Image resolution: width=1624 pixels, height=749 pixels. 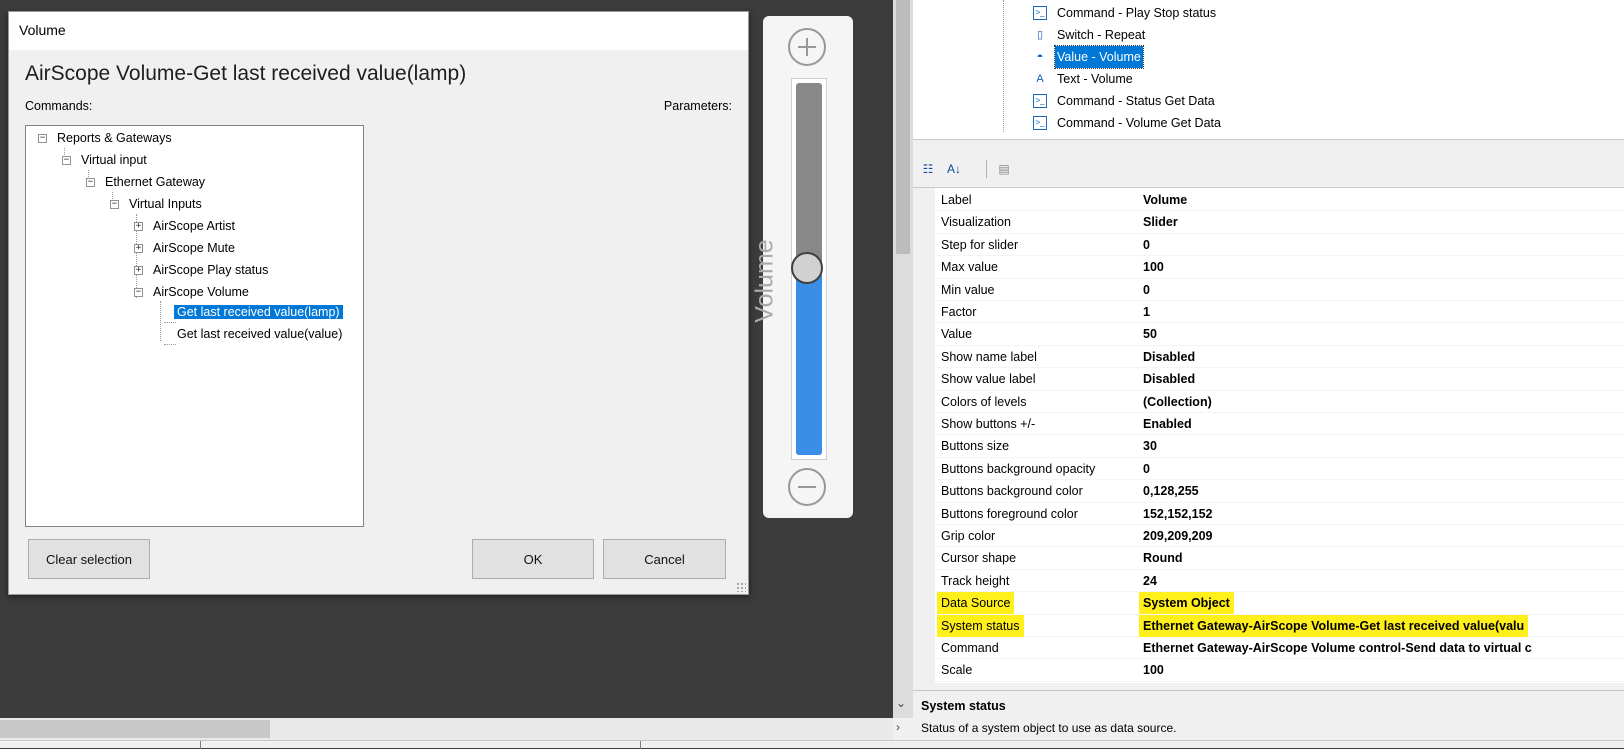 What do you see at coordinates (1279, 290) in the screenshot?
I see `property-row: Min value 0` at bounding box center [1279, 290].